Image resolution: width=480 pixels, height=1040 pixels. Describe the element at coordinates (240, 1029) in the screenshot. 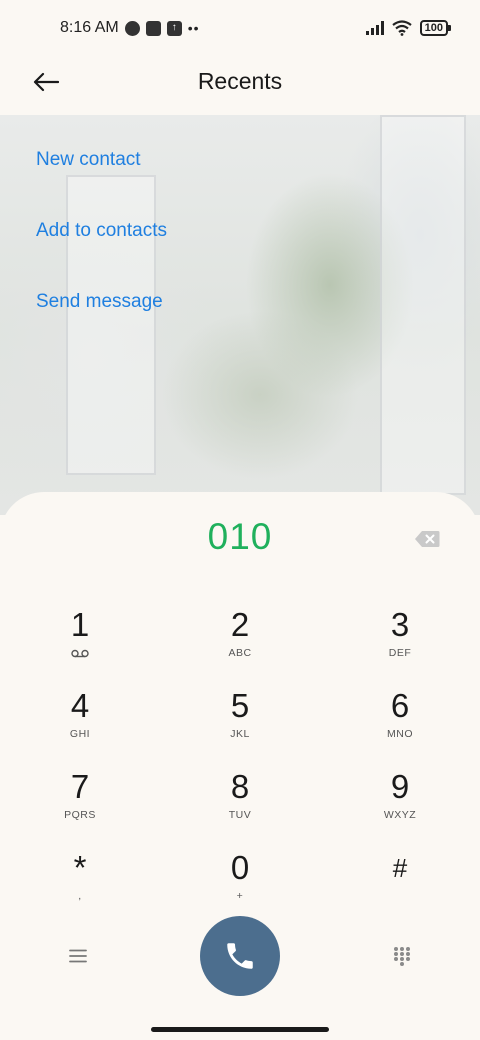

I see `home-indicator` at that location.